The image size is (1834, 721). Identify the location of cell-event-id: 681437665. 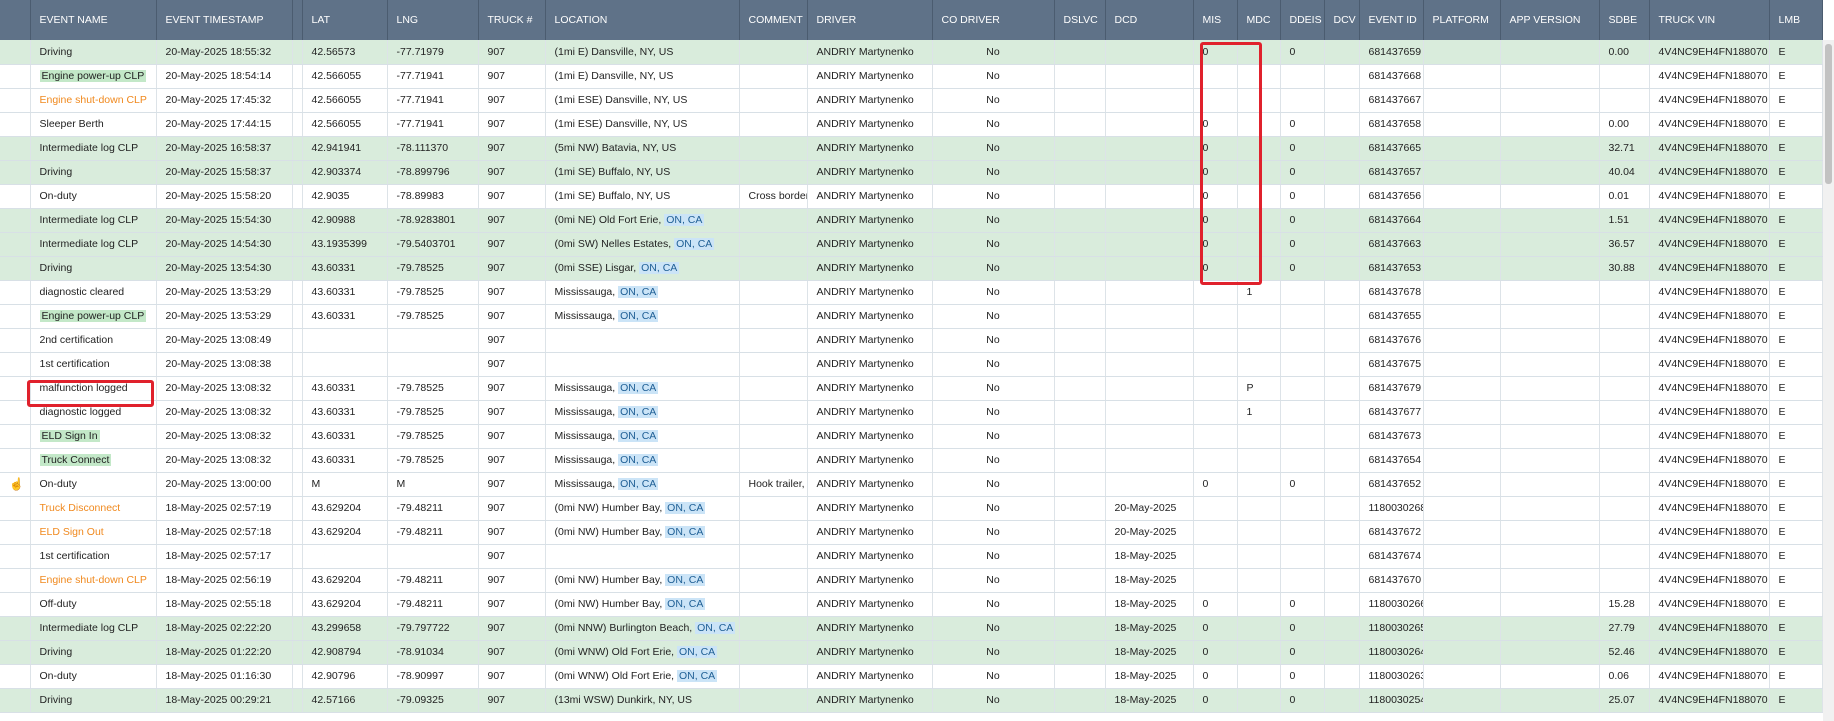
(1391, 148).